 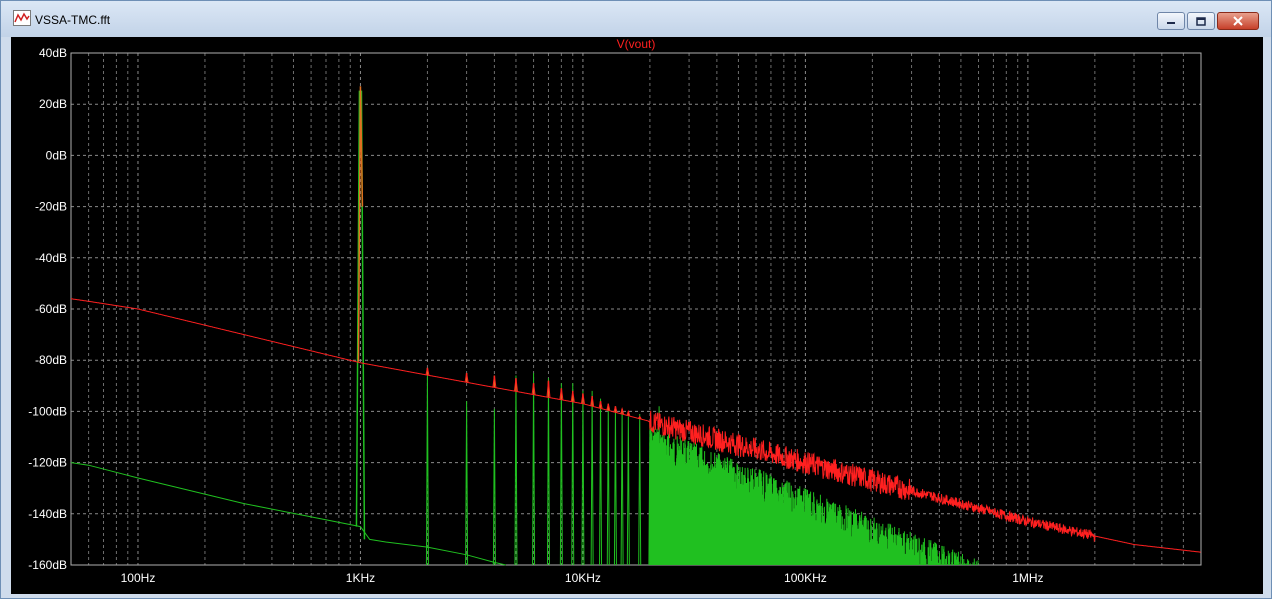 What do you see at coordinates (73, 20) in the screenshot?
I see `window-title: VSSA-TMC.fft` at bounding box center [73, 20].